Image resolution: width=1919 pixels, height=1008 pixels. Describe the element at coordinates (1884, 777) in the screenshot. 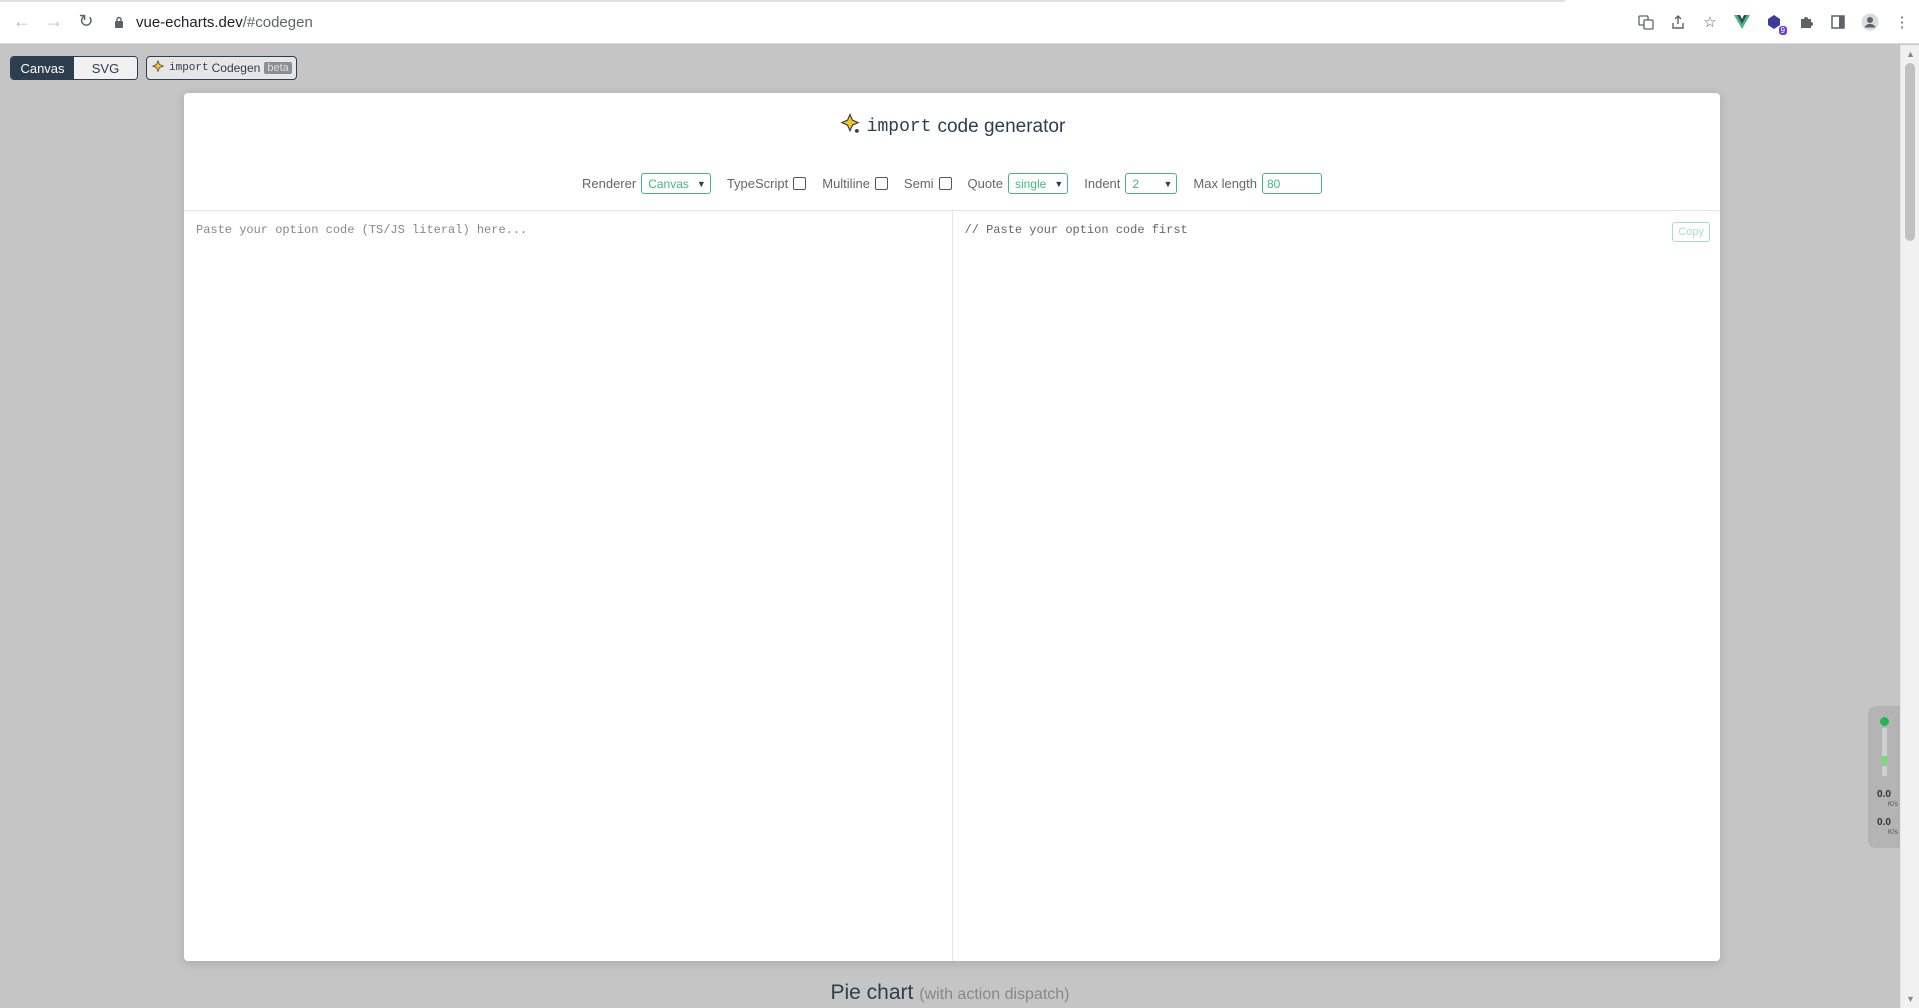

I see `network-monitor-widget: 0.0 K/s 0.0 K/s` at that location.